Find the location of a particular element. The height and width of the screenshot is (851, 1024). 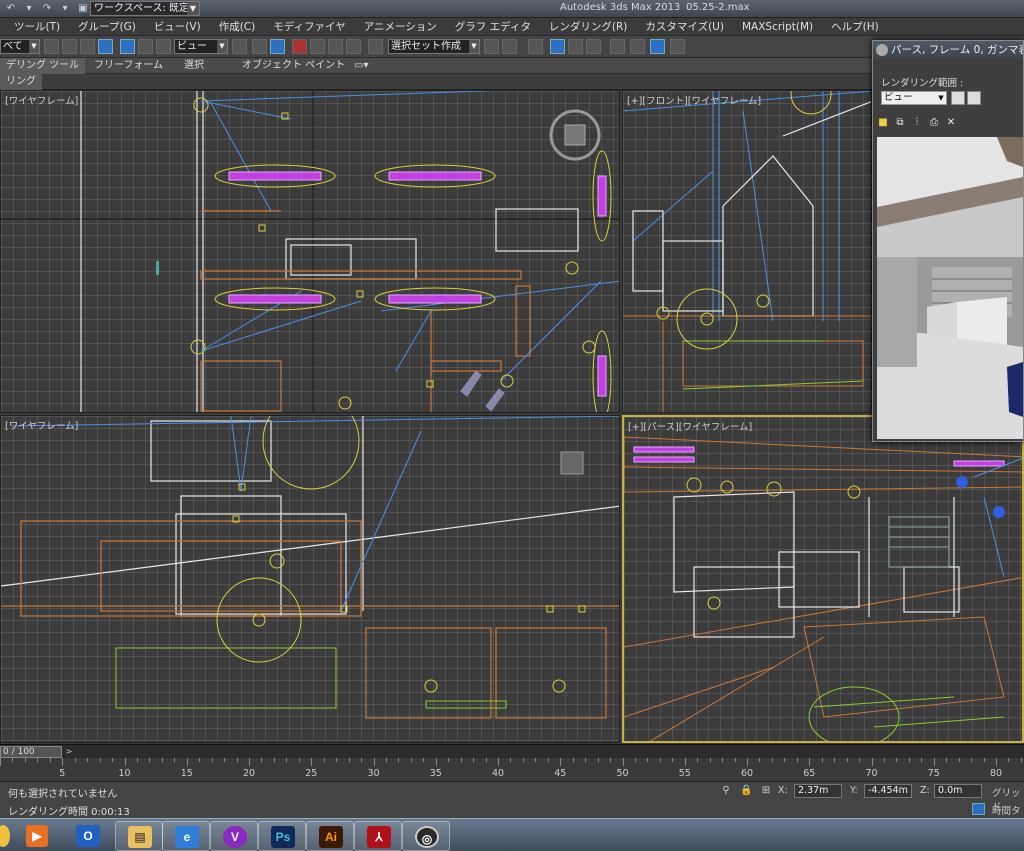

graphite-ribbon-icon is located at coordinates (557, 46).